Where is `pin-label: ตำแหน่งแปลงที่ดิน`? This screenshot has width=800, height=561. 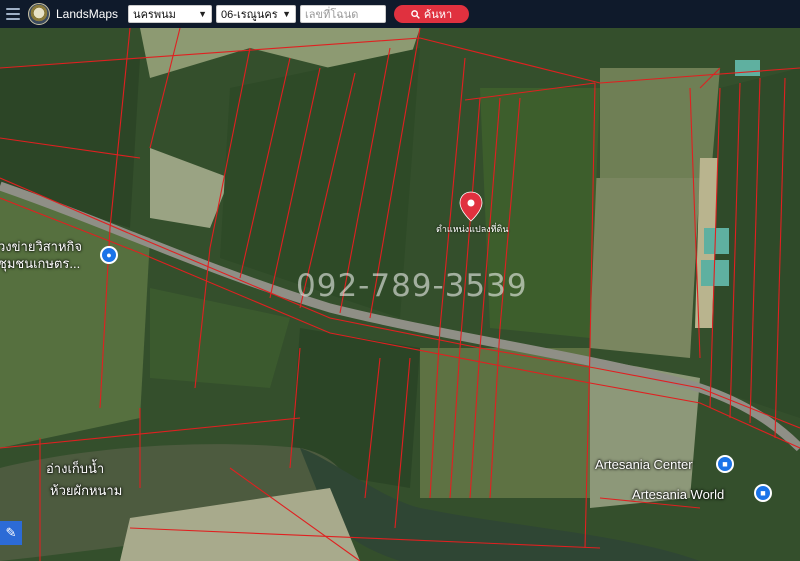 pin-label: ตำแหน่งแปลงที่ดิน is located at coordinates (472, 229).